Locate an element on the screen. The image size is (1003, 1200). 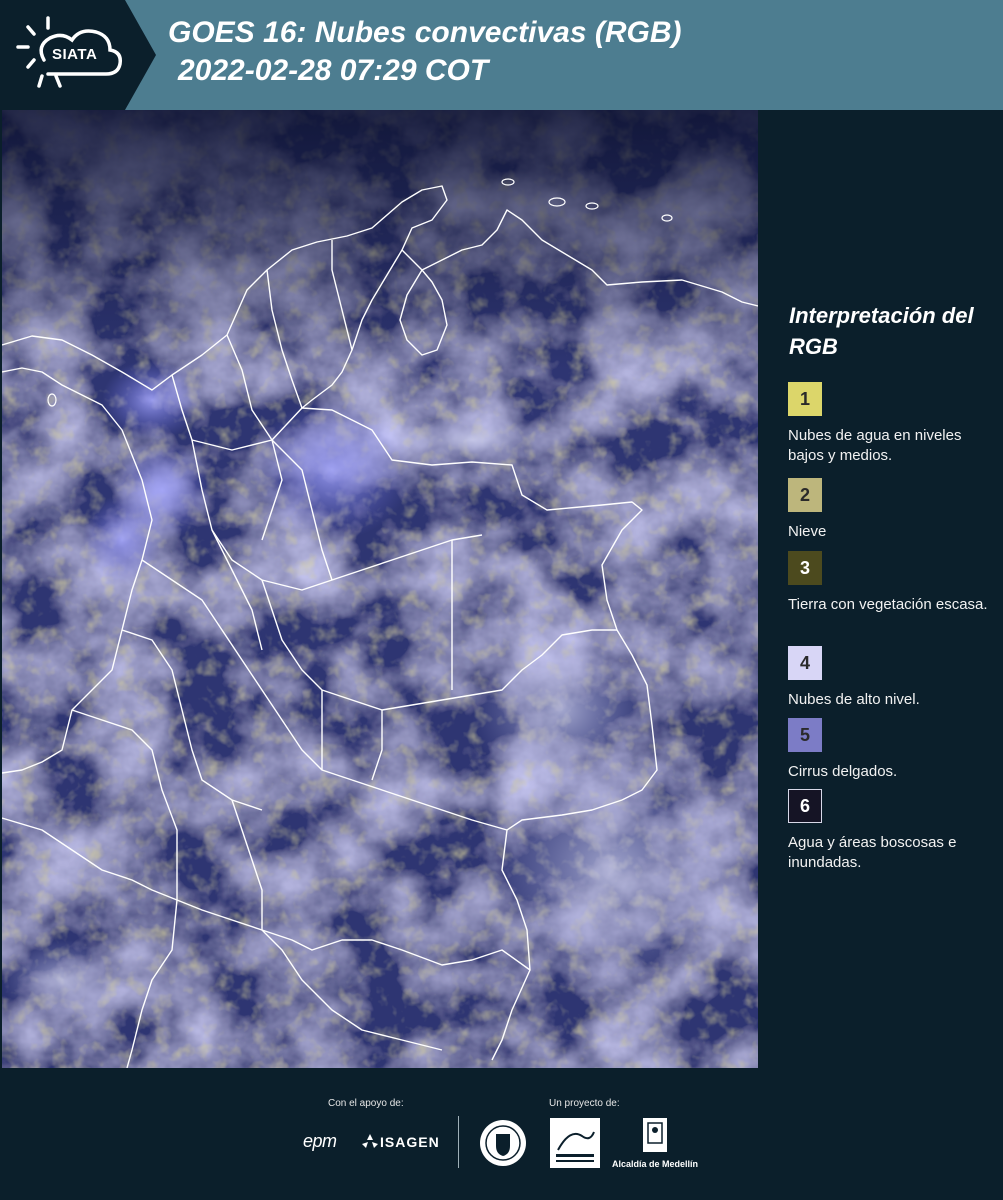
isagen-logo: ISAGEN is located at coordinates (410, 1142).